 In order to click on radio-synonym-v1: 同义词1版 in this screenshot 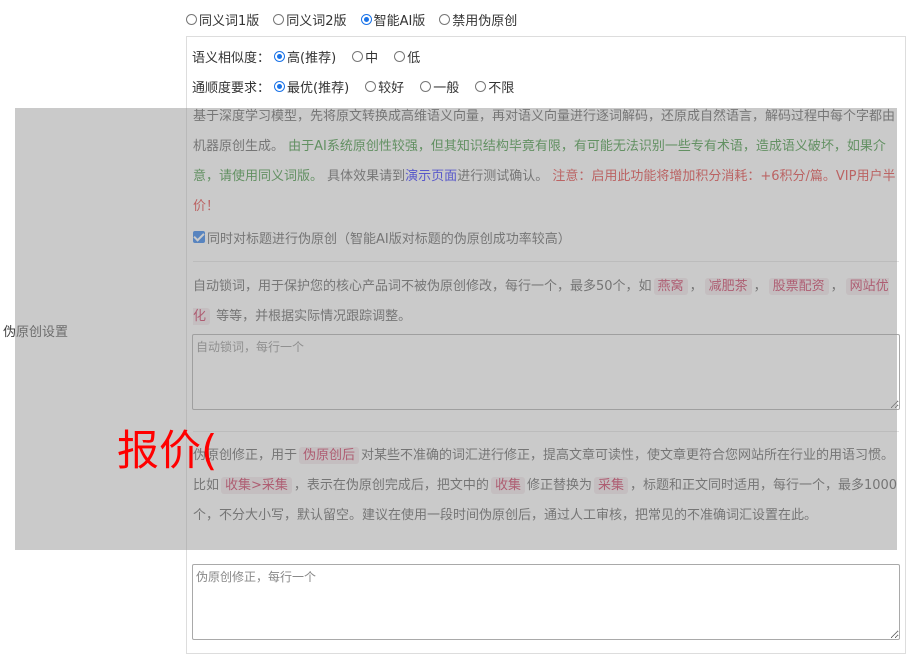, I will do `click(222, 19)`.